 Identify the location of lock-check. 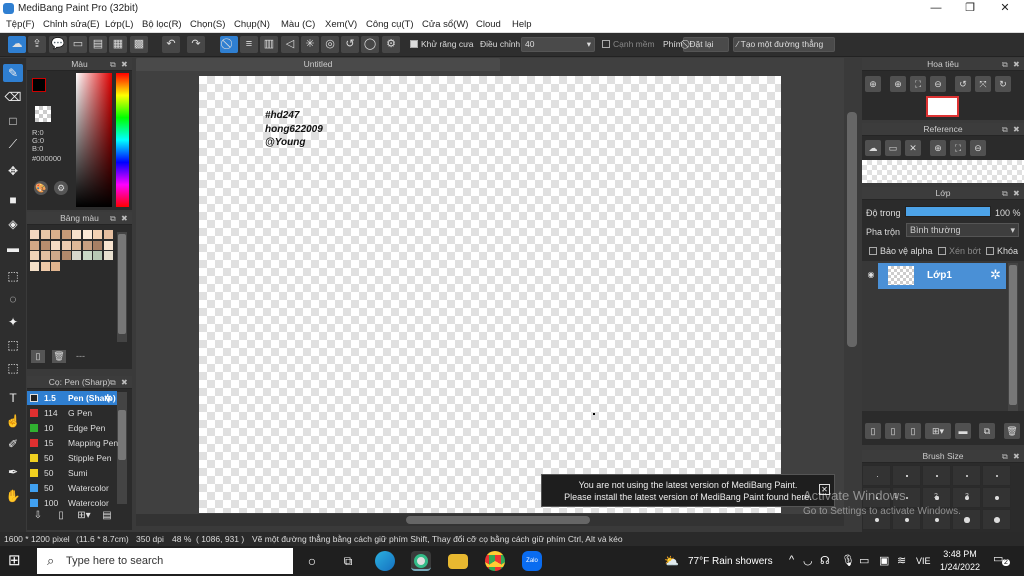
(990, 251).